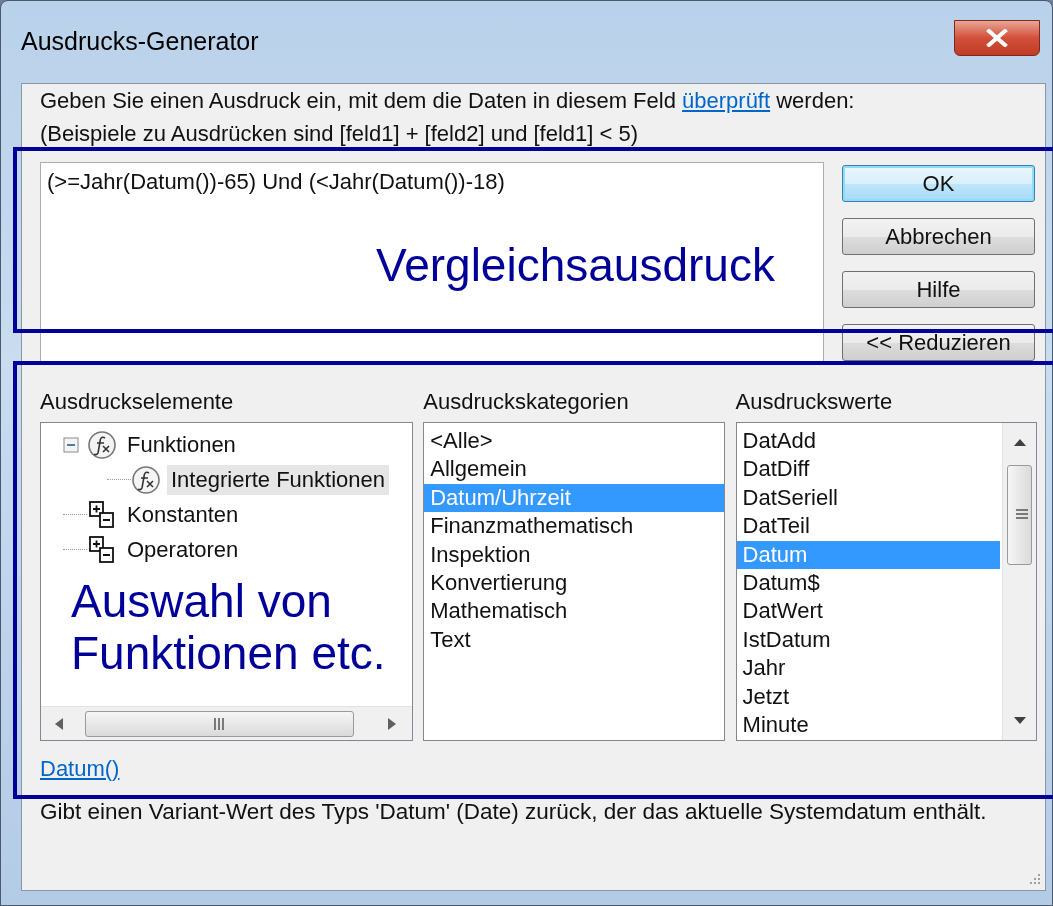  What do you see at coordinates (814, 402) in the screenshot?
I see `pane-label: Ausdruckswerte` at bounding box center [814, 402].